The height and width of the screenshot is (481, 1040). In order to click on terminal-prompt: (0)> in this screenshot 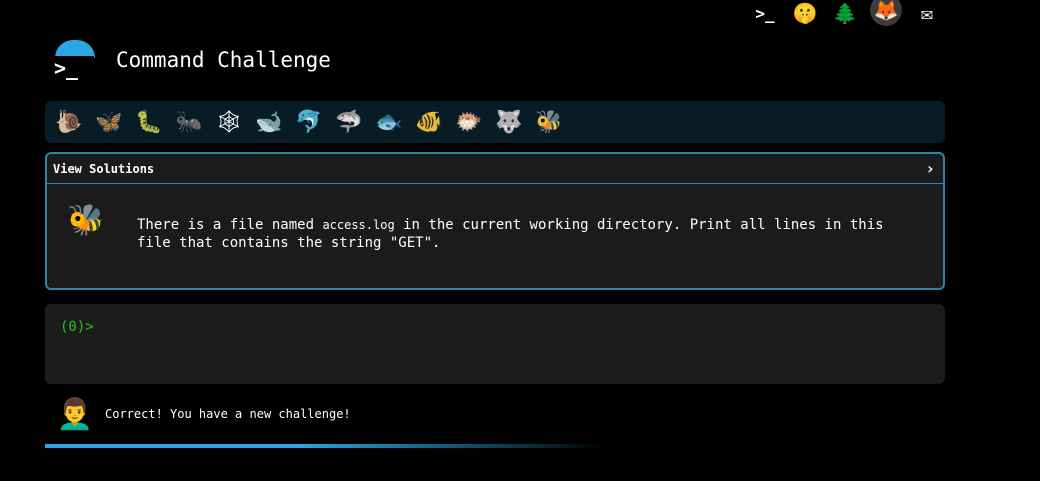, I will do `click(77, 327)`.